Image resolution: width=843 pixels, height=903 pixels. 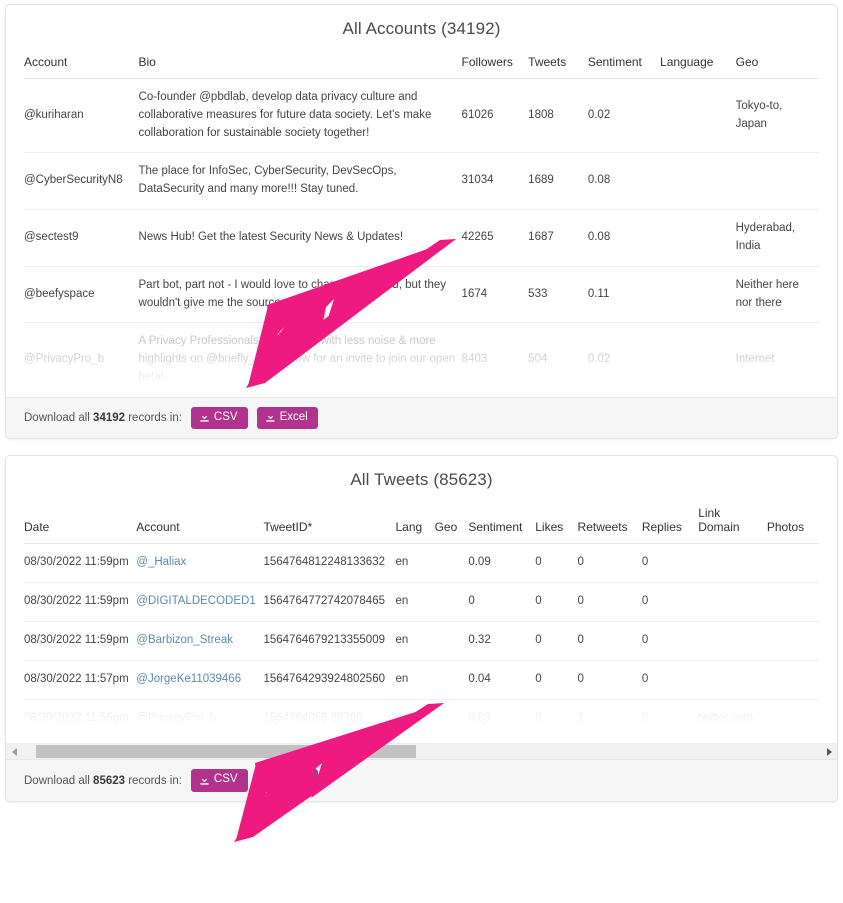 What do you see at coordinates (287, 418) in the screenshot?
I see `accounts-download-excel-button: Excel` at bounding box center [287, 418].